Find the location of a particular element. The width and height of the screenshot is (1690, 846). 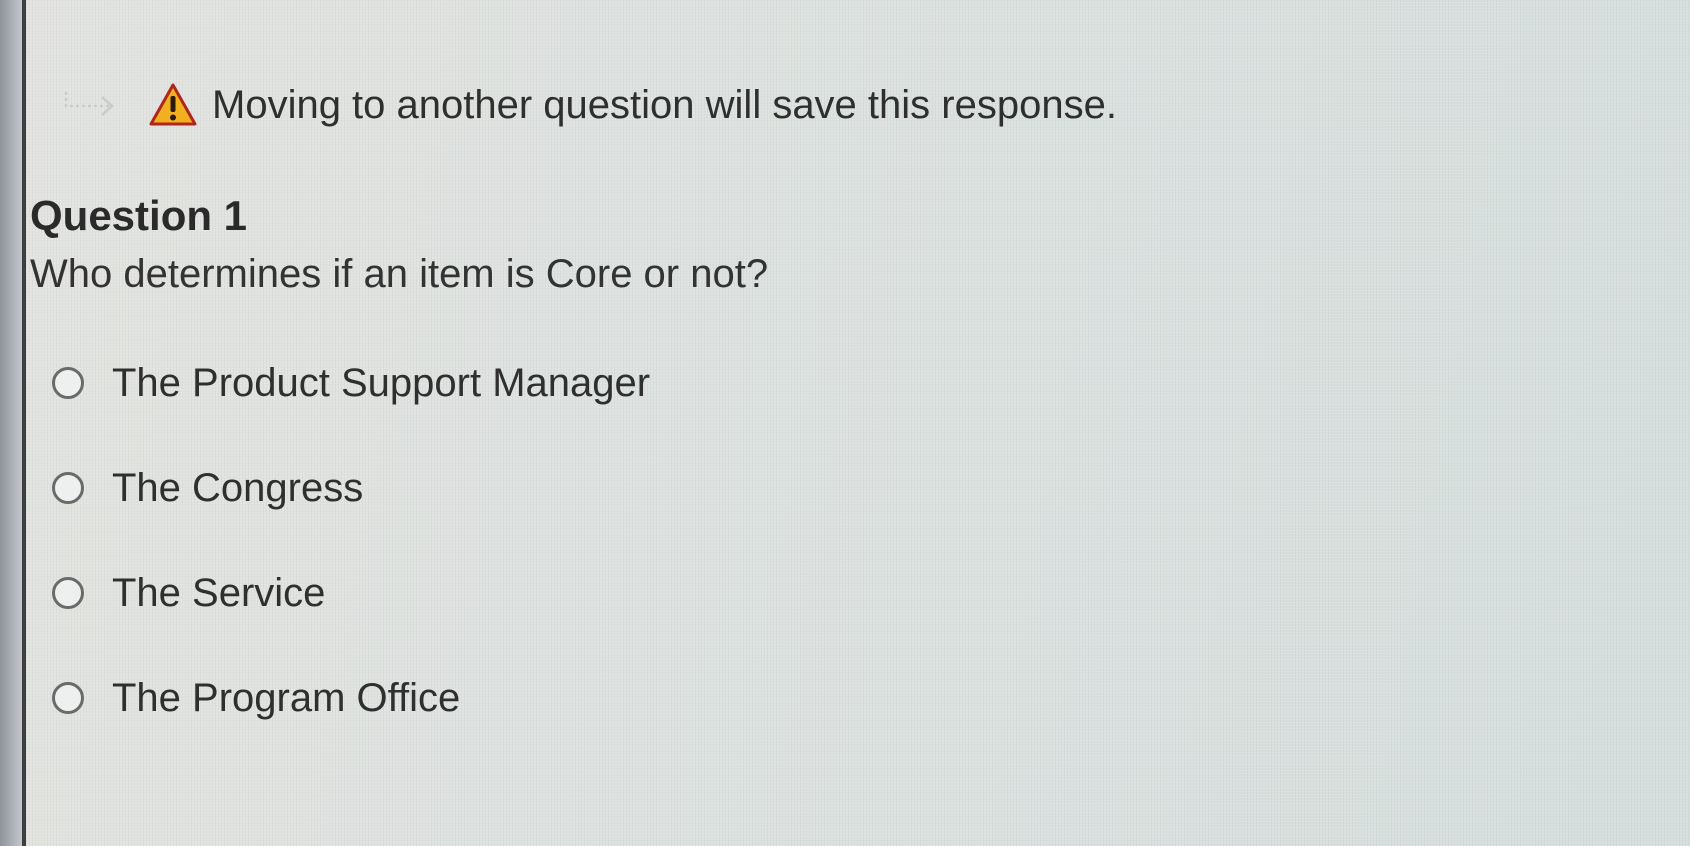

arrow-right-icon is located at coordinates (91, 105).